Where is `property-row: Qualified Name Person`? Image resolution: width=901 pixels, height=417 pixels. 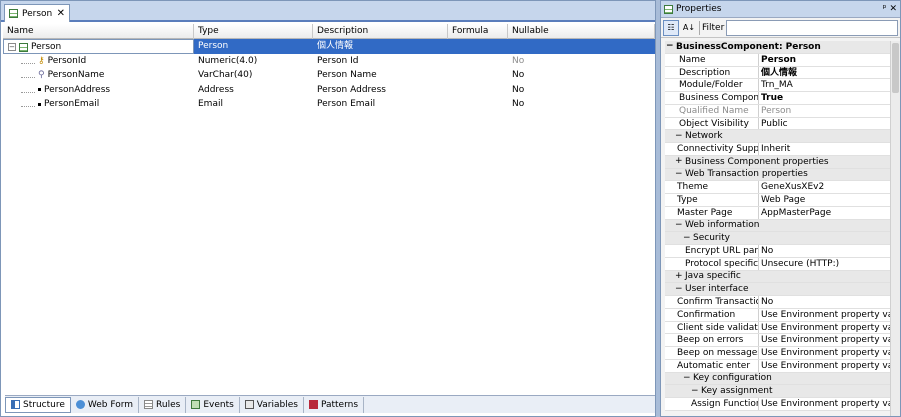
property-row: Qualified Name Person is located at coordinates (777, 111).